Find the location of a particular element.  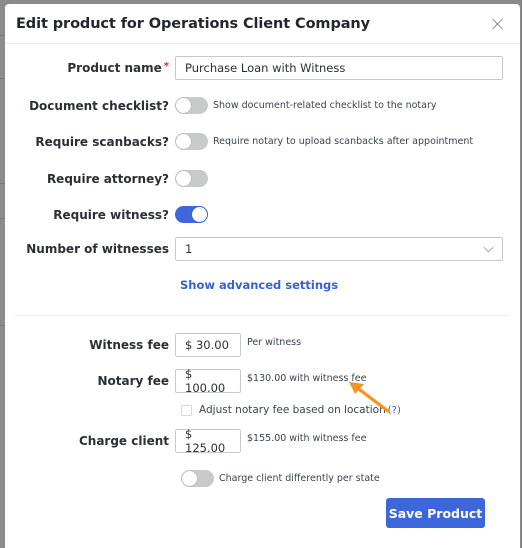

product-name-label: Product name * is located at coordinates (90, 68).